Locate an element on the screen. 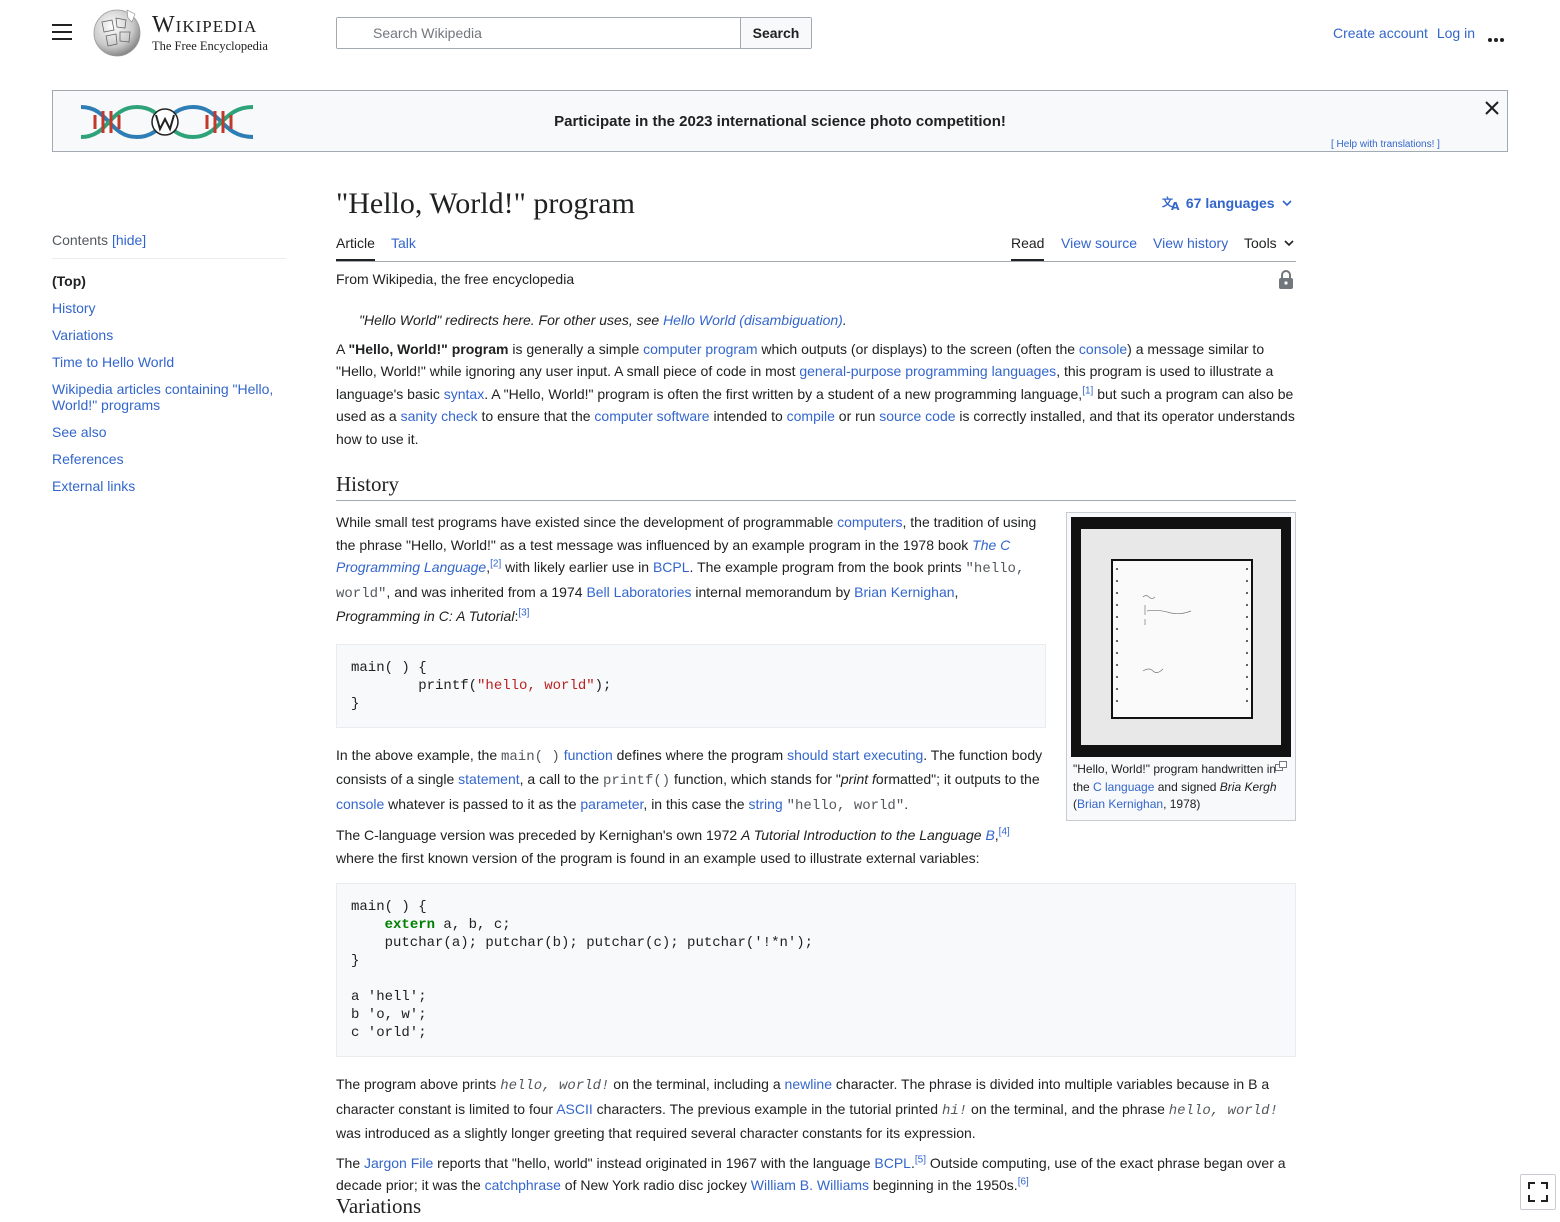 The width and height of the screenshot is (1560, 1222). main-menu-button is located at coordinates (62, 33).